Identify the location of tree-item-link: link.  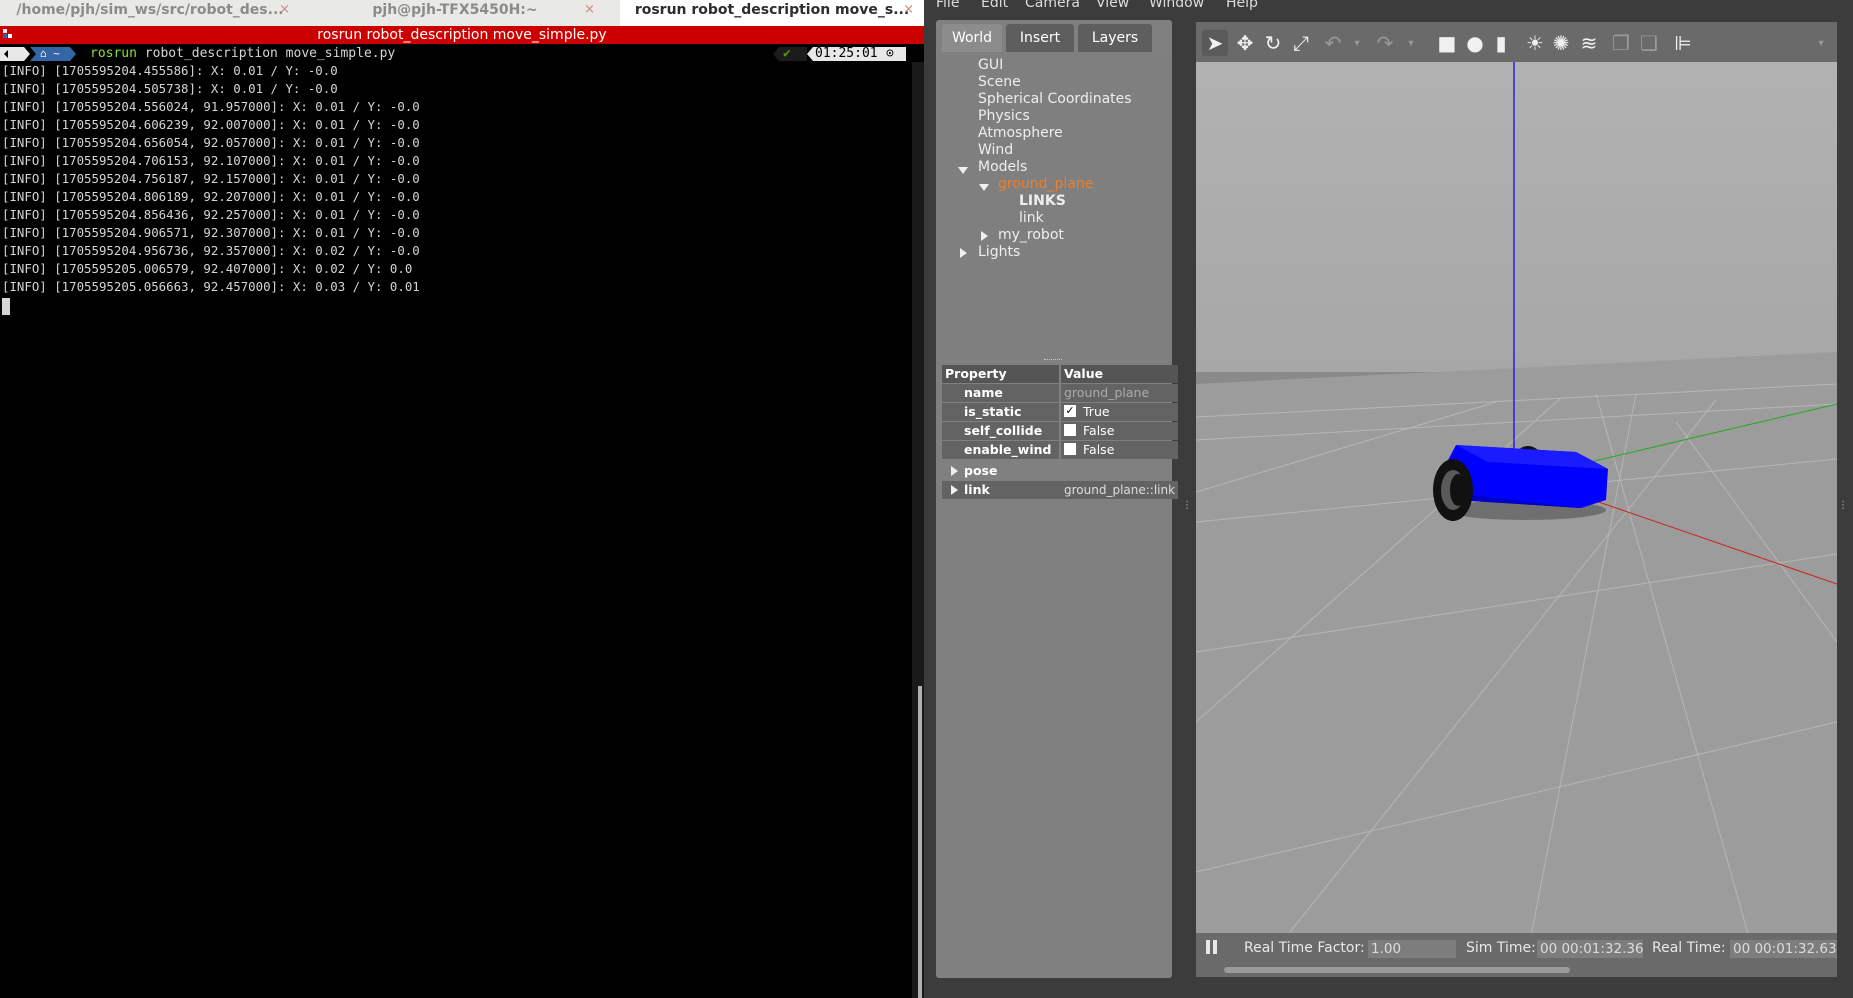
(1031, 218).